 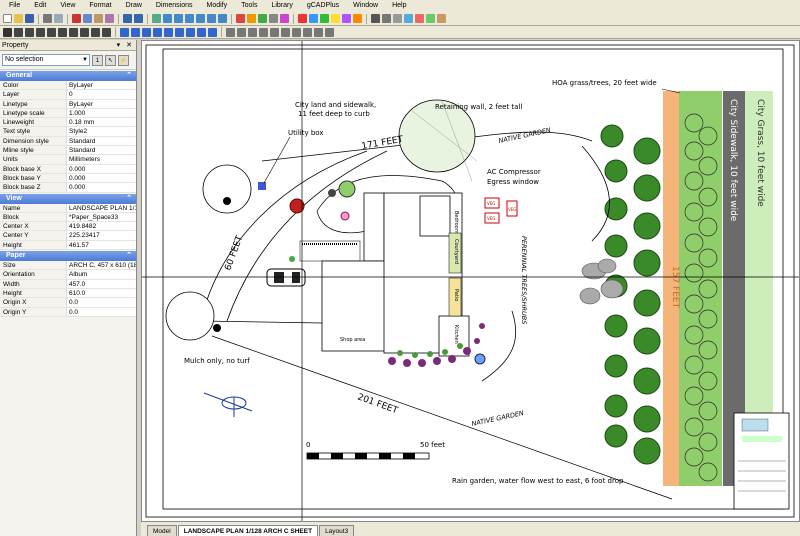 I want to click on property-row: Linetype scale 1.000, so click(x=68, y=113).